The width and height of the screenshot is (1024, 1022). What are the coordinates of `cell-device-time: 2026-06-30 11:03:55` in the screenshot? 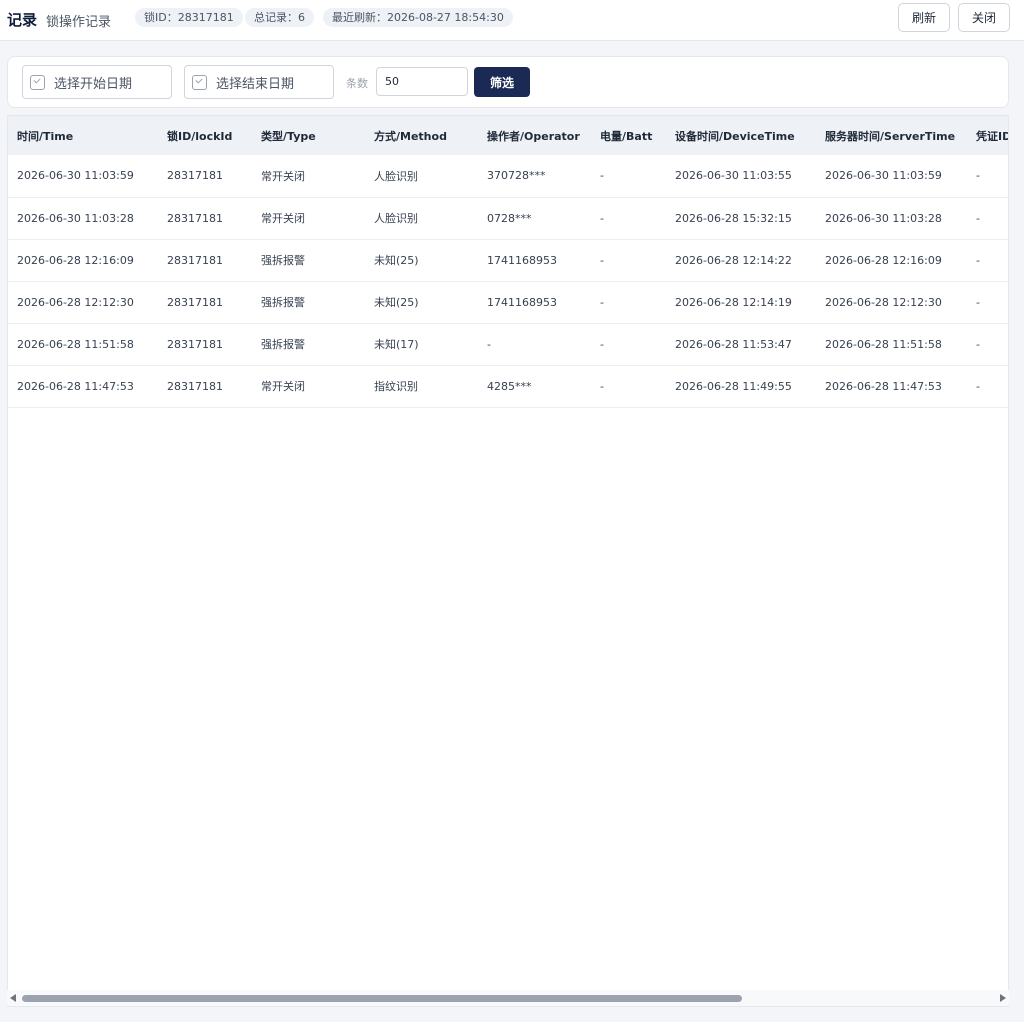 It's located at (733, 176).